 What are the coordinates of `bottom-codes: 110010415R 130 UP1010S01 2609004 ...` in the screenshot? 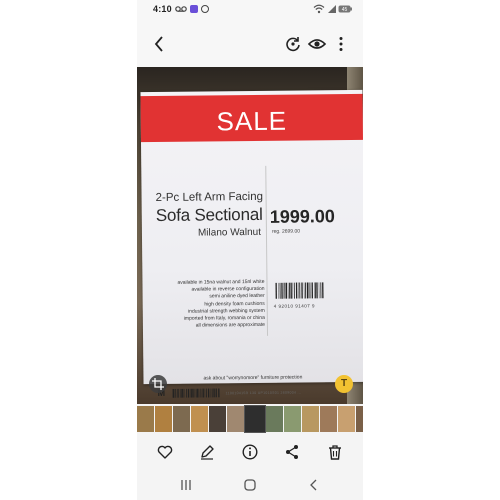 It's located at (263, 393).